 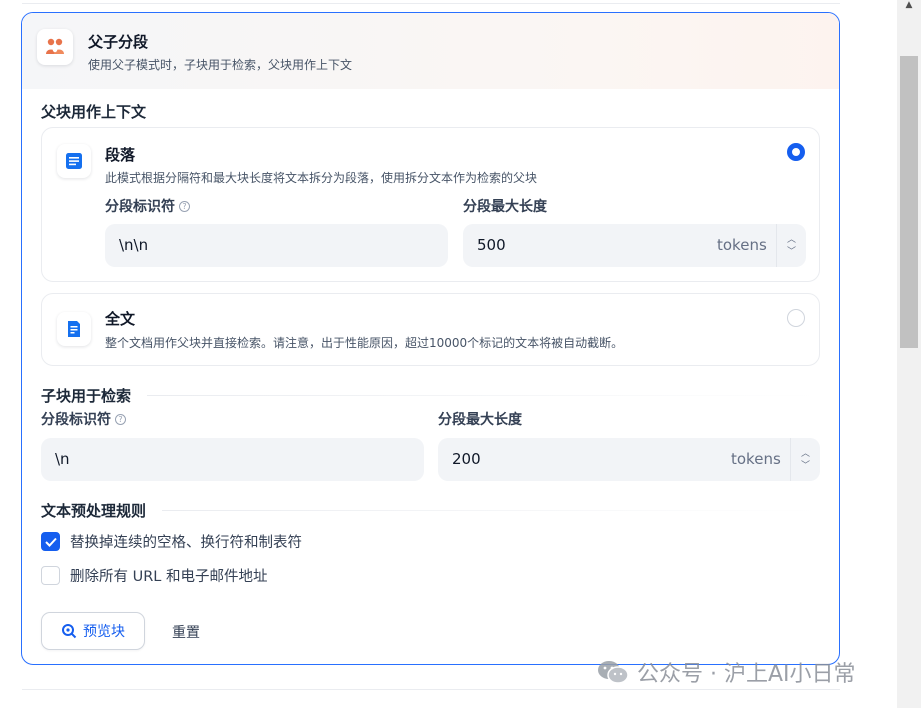 What do you see at coordinates (491, 245) in the screenshot?
I see `parent-max-length-value: 500` at bounding box center [491, 245].